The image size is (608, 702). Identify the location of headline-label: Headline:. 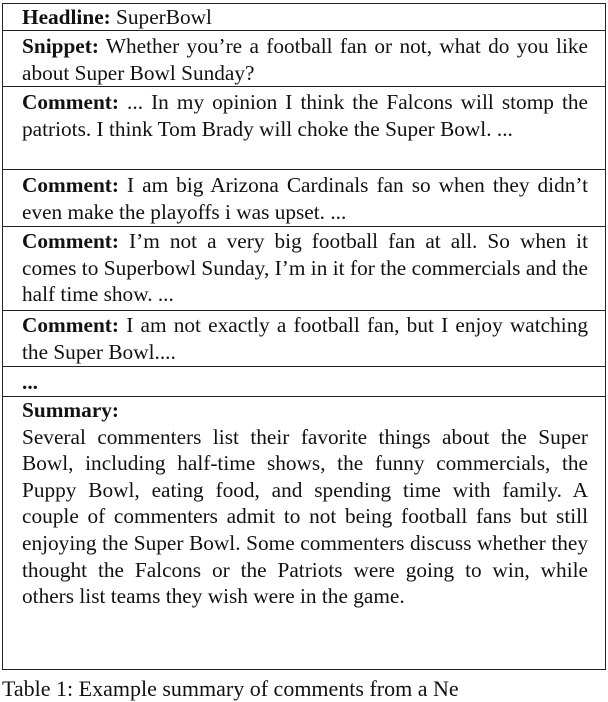
(66, 17).